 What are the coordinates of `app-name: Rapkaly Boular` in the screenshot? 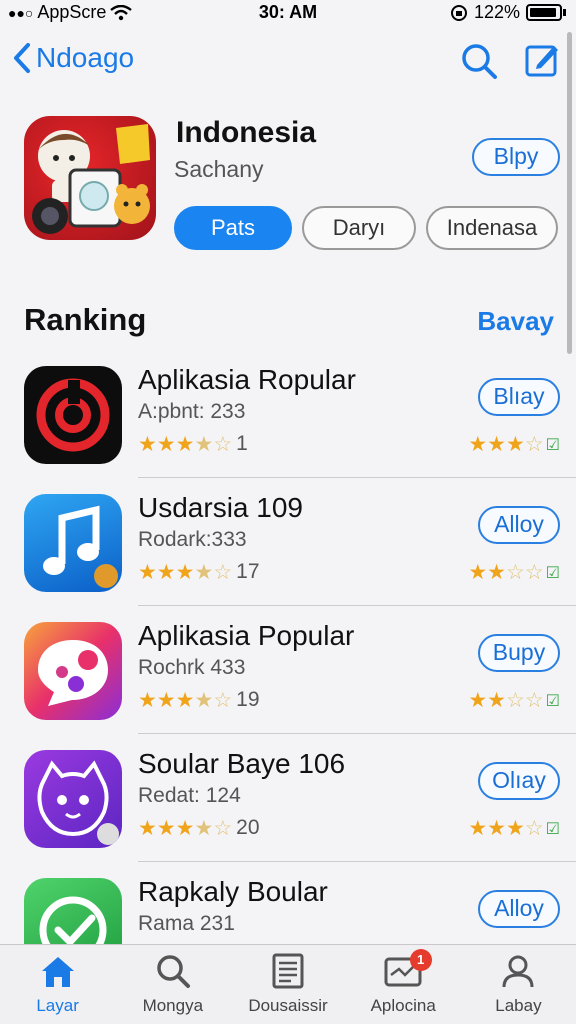 It's located at (233, 891).